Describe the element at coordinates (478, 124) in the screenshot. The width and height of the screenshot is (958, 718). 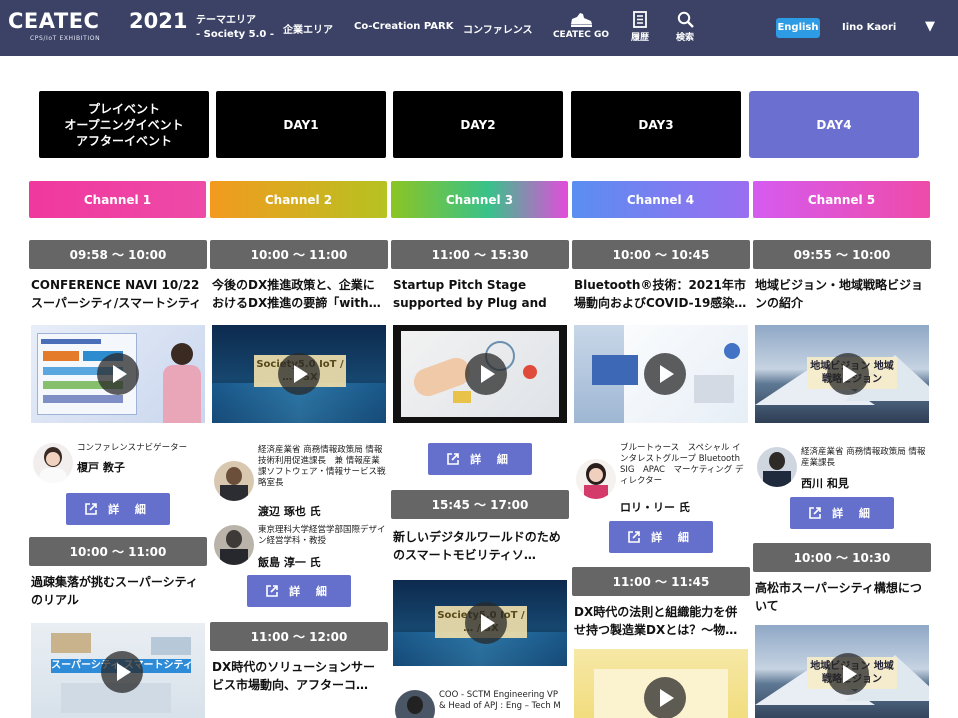
I see `day-tab-day2: DAY2` at that location.